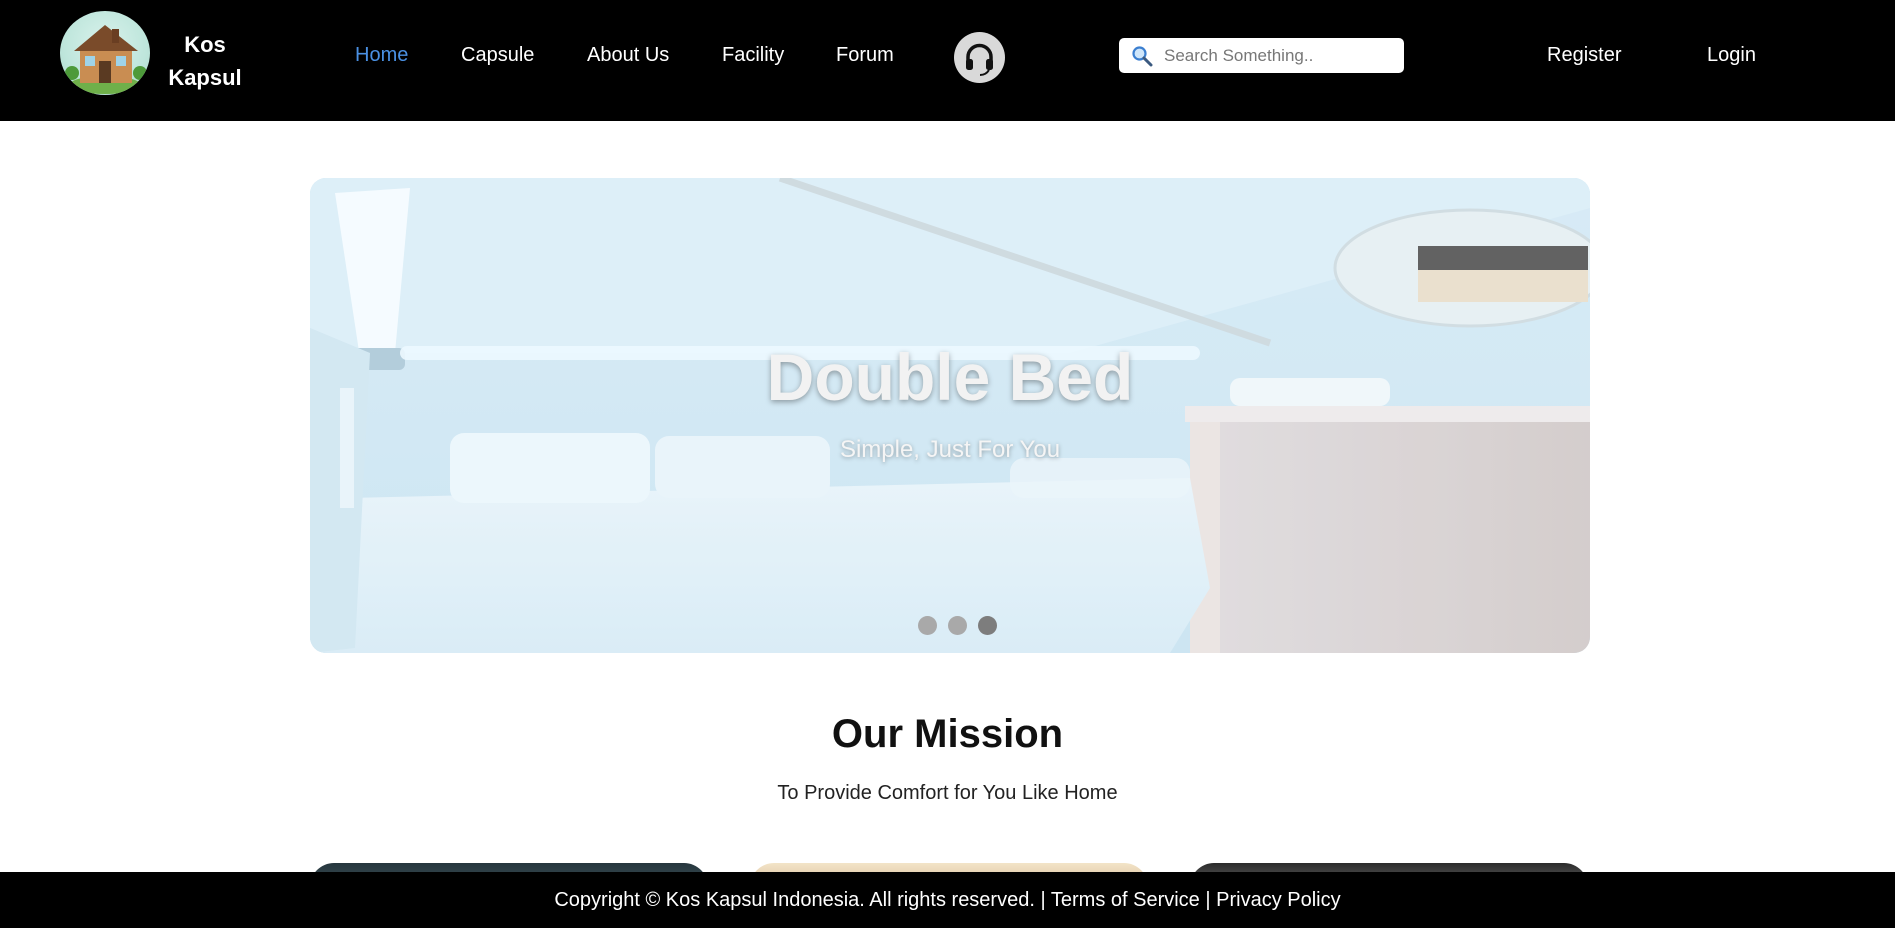 This screenshot has height=928, width=1895. What do you see at coordinates (1584, 55) in the screenshot?
I see `register-link: Register` at bounding box center [1584, 55].